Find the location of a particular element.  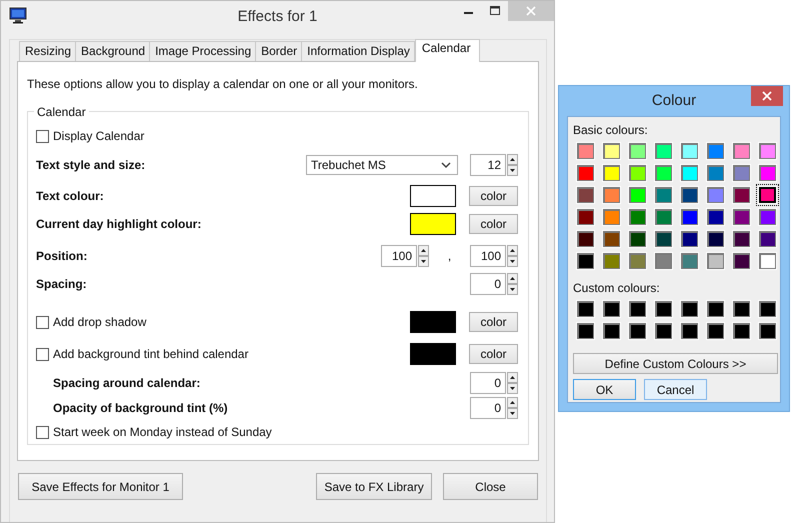

y-spinbox: 100 is located at coordinates (488, 256).